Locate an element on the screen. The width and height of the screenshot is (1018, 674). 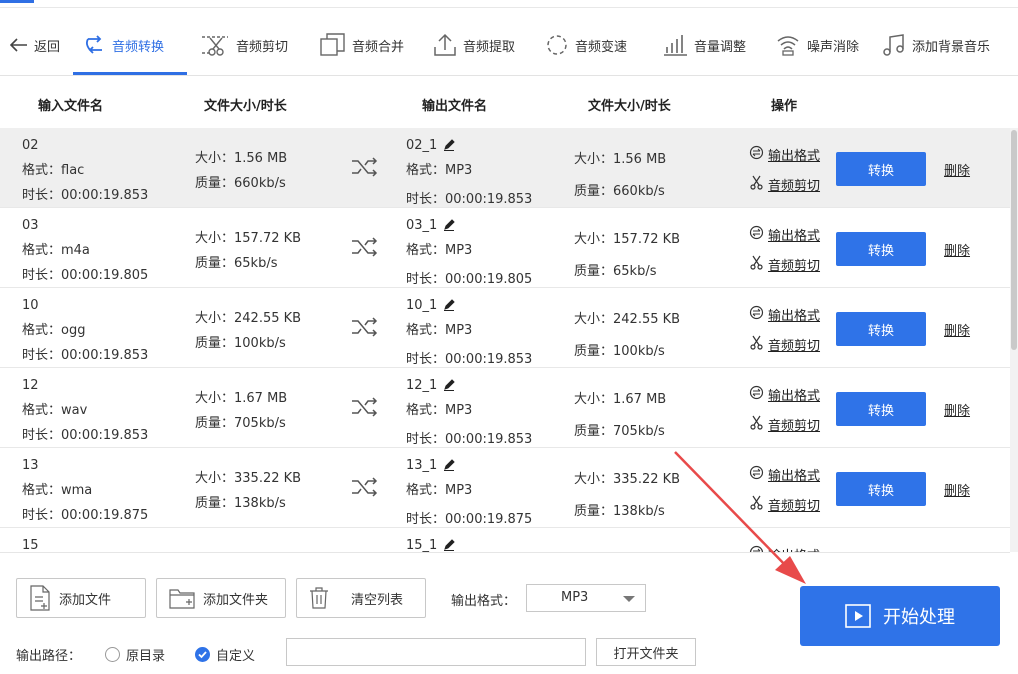
input-duration: 时长：00:00:19.875 is located at coordinates (85, 515).